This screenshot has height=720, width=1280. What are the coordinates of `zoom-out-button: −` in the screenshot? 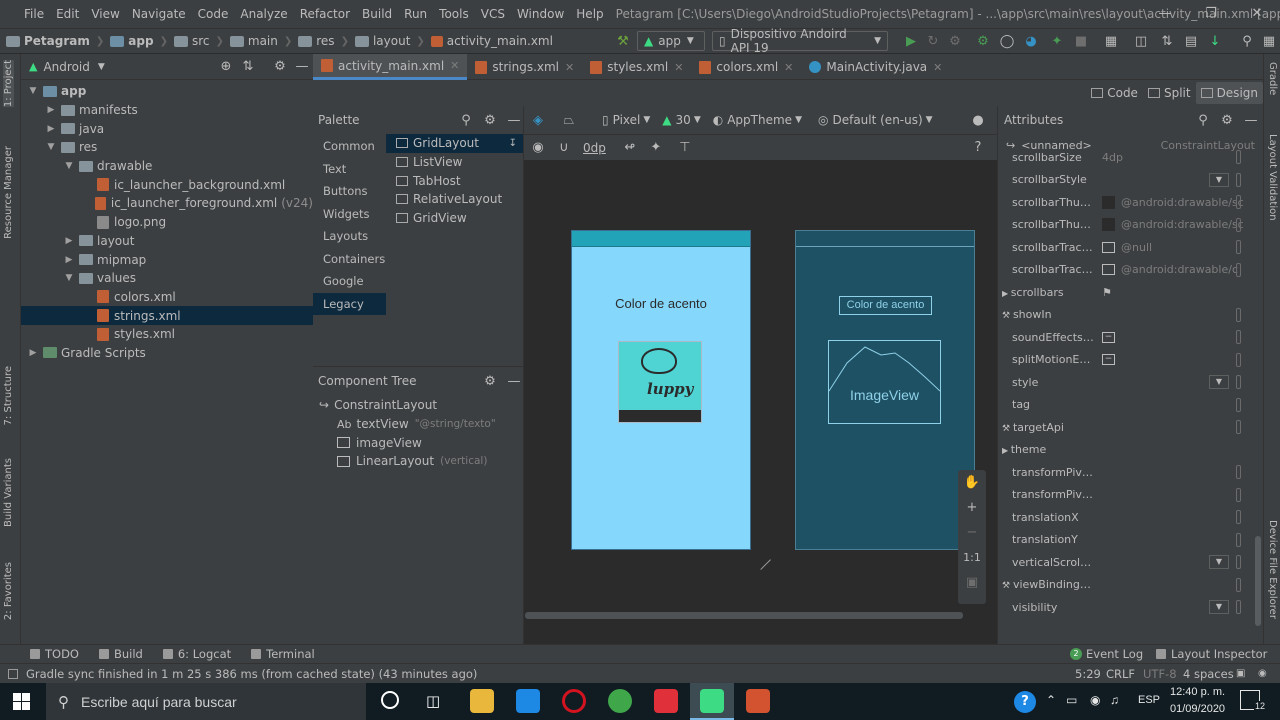 It's located at (972, 532).